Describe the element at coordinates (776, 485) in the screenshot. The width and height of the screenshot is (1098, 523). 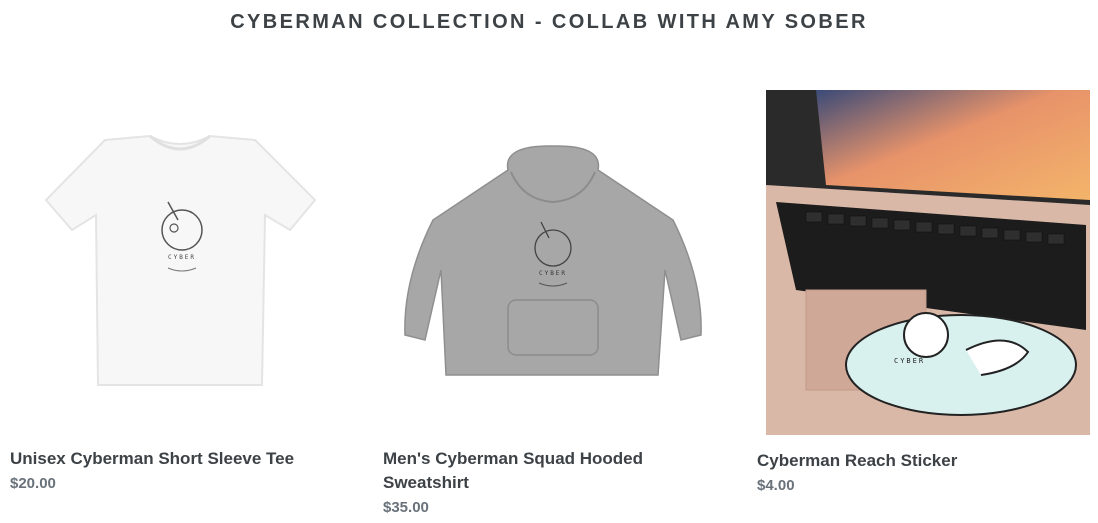
I see `product-price: $4.00` at that location.